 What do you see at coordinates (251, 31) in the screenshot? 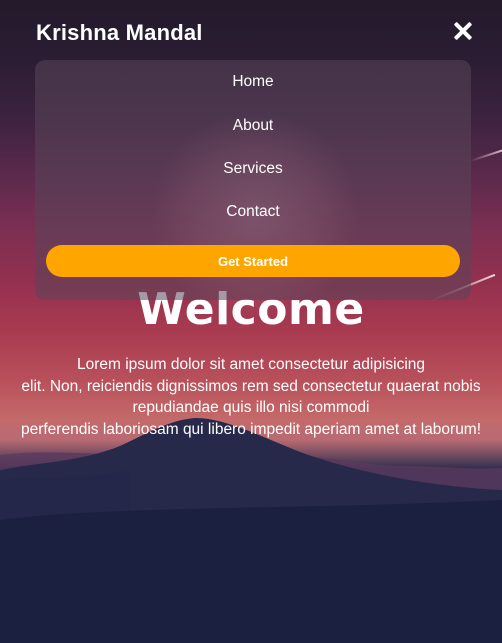
I see `top-bar: Krishna Mandal` at bounding box center [251, 31].